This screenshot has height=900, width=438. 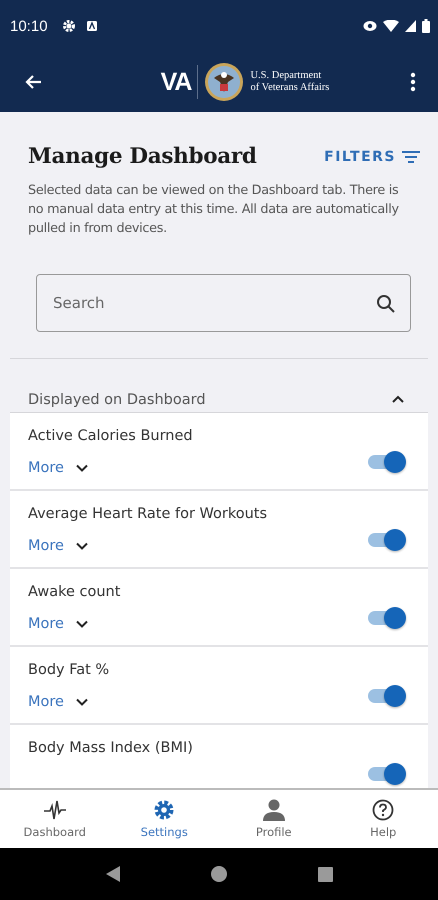 What do you see at coordinates (224, 82) in the screenshot?
I see `seal-drawing` at bounding box center [224, 82].